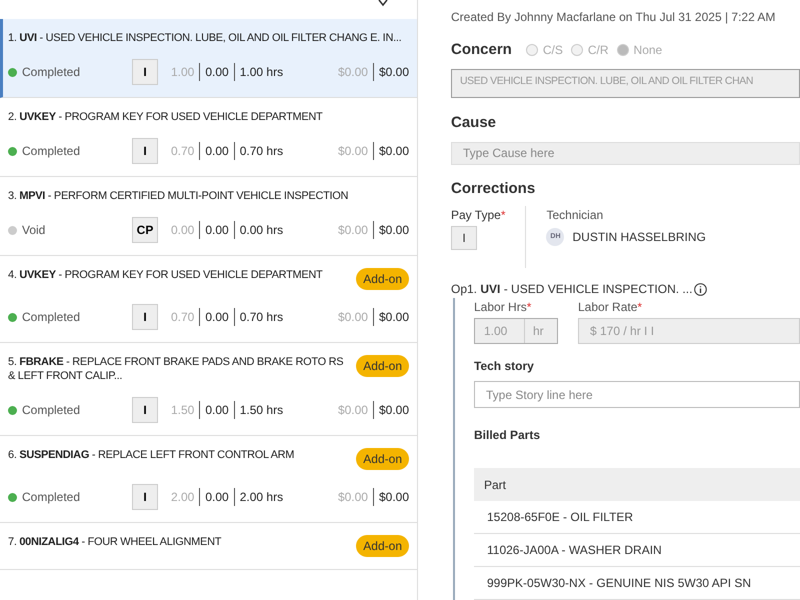  Describe the element at coordinates (637, 484) in the screenshot. I see `parts-table-header: Part` at that location.